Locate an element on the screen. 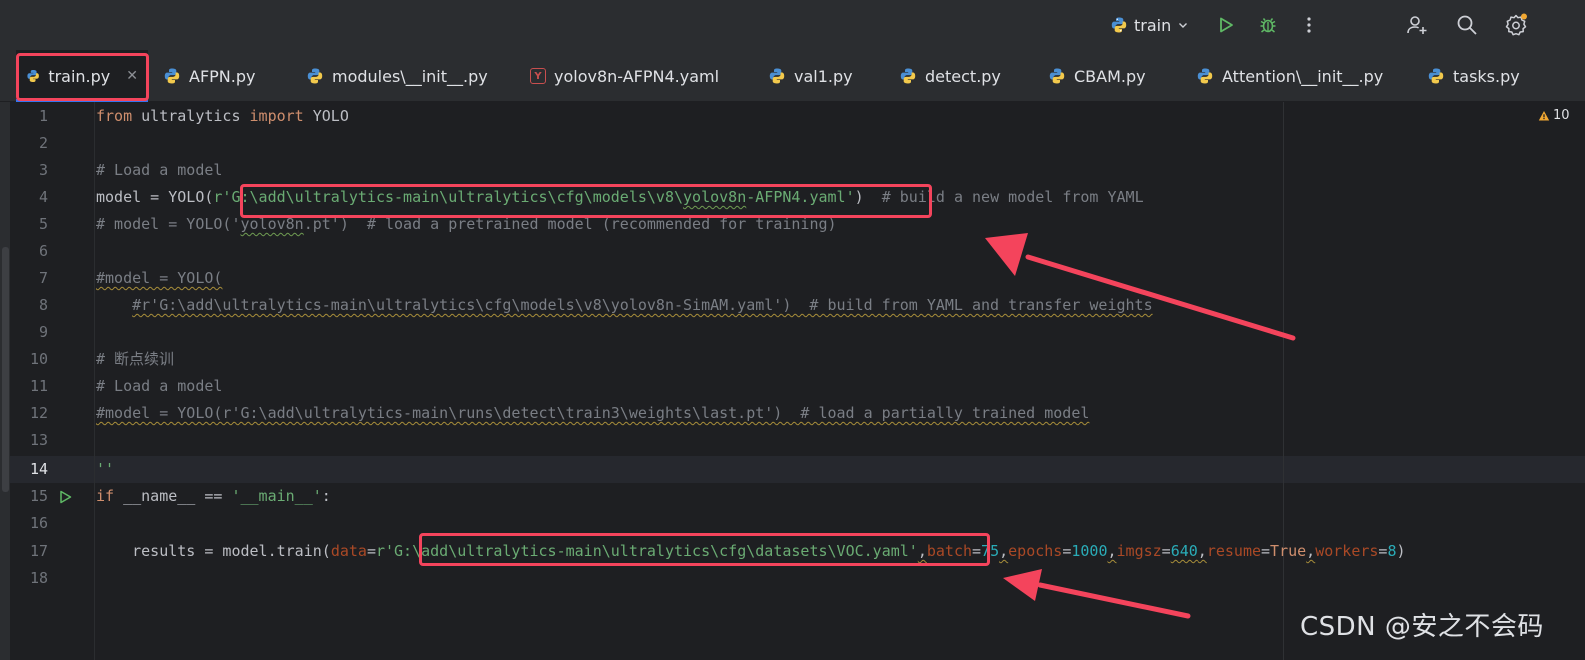  code-line: 7 #model = YOLO( is located at coordinates (792, 278).